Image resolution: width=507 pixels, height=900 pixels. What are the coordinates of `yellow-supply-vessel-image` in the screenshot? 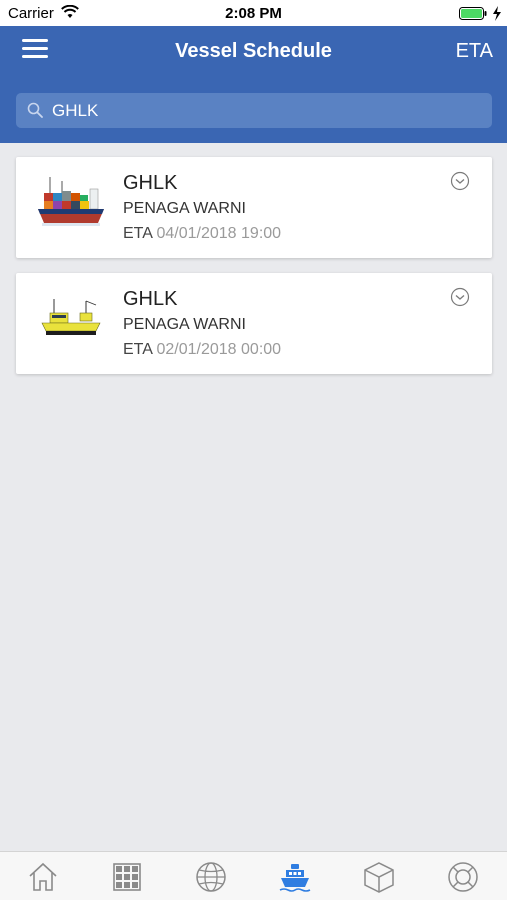 It's located at (71, 317).